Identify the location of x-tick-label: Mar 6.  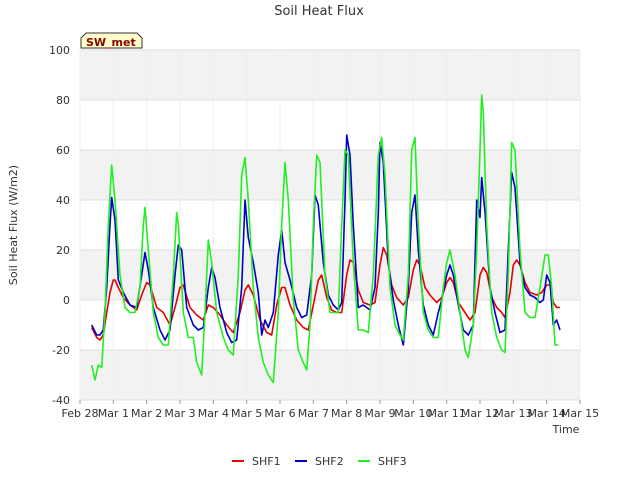
(279, 413).